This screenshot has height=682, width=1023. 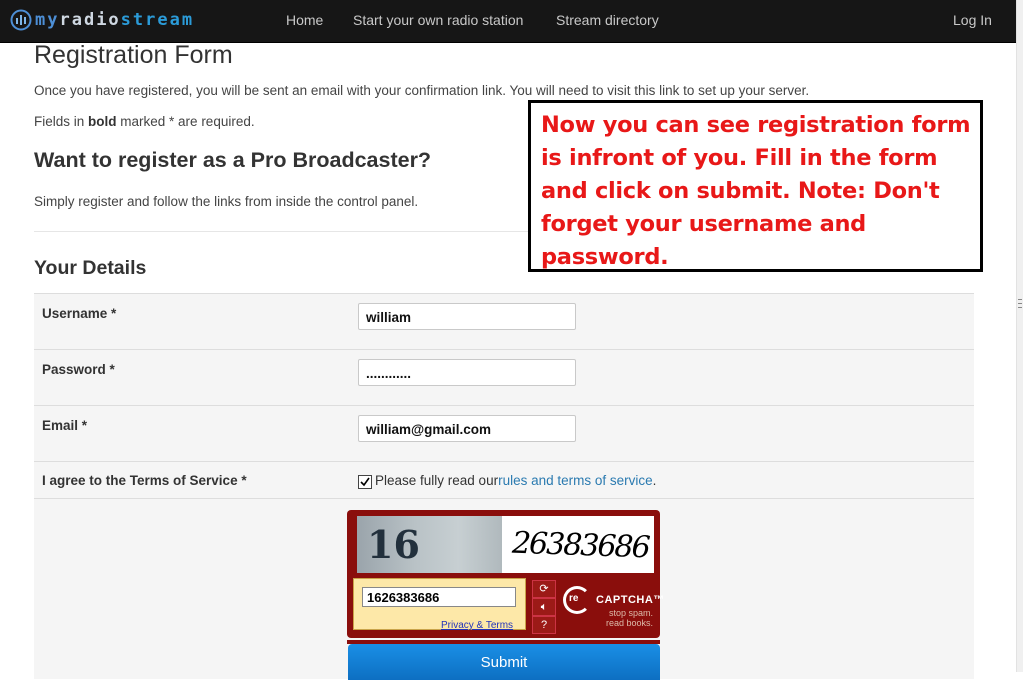 What do you see at coordinates (612, 605) in the screenshot?
I see `recaptcha-logo: re CAPTCHA™ stop spam. read books.` at bounding box center [612, 605].